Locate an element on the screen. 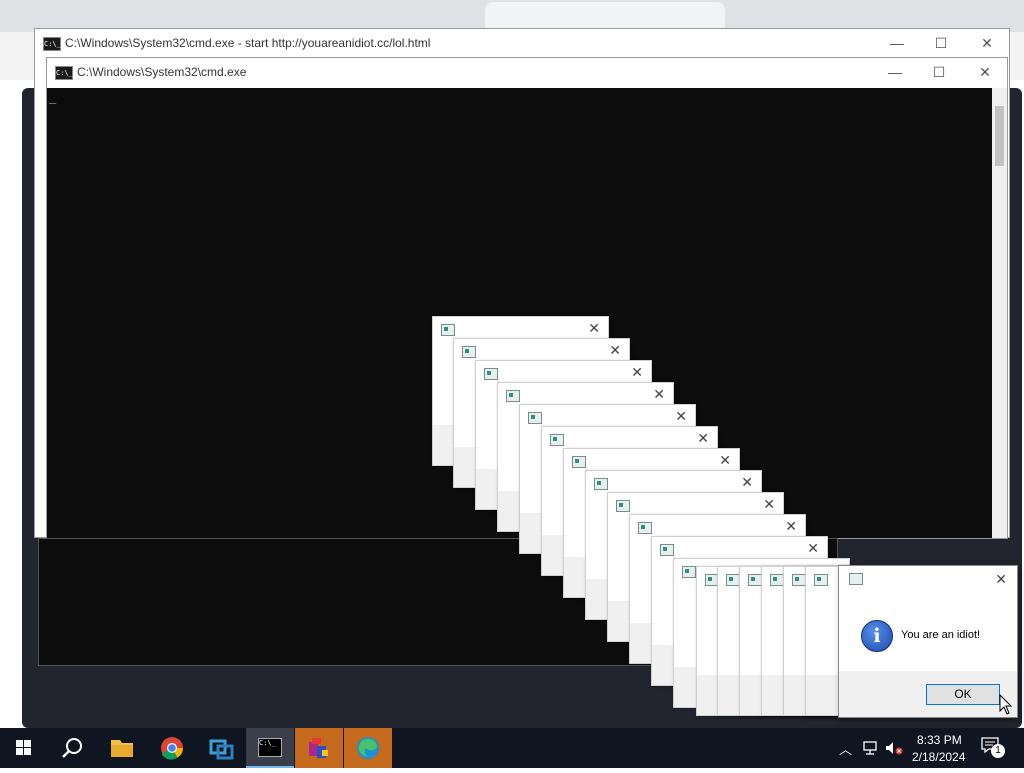 The width and height of the screenshot is (1024, 773). windows-logo-icon is located at coordinates (23, 747).